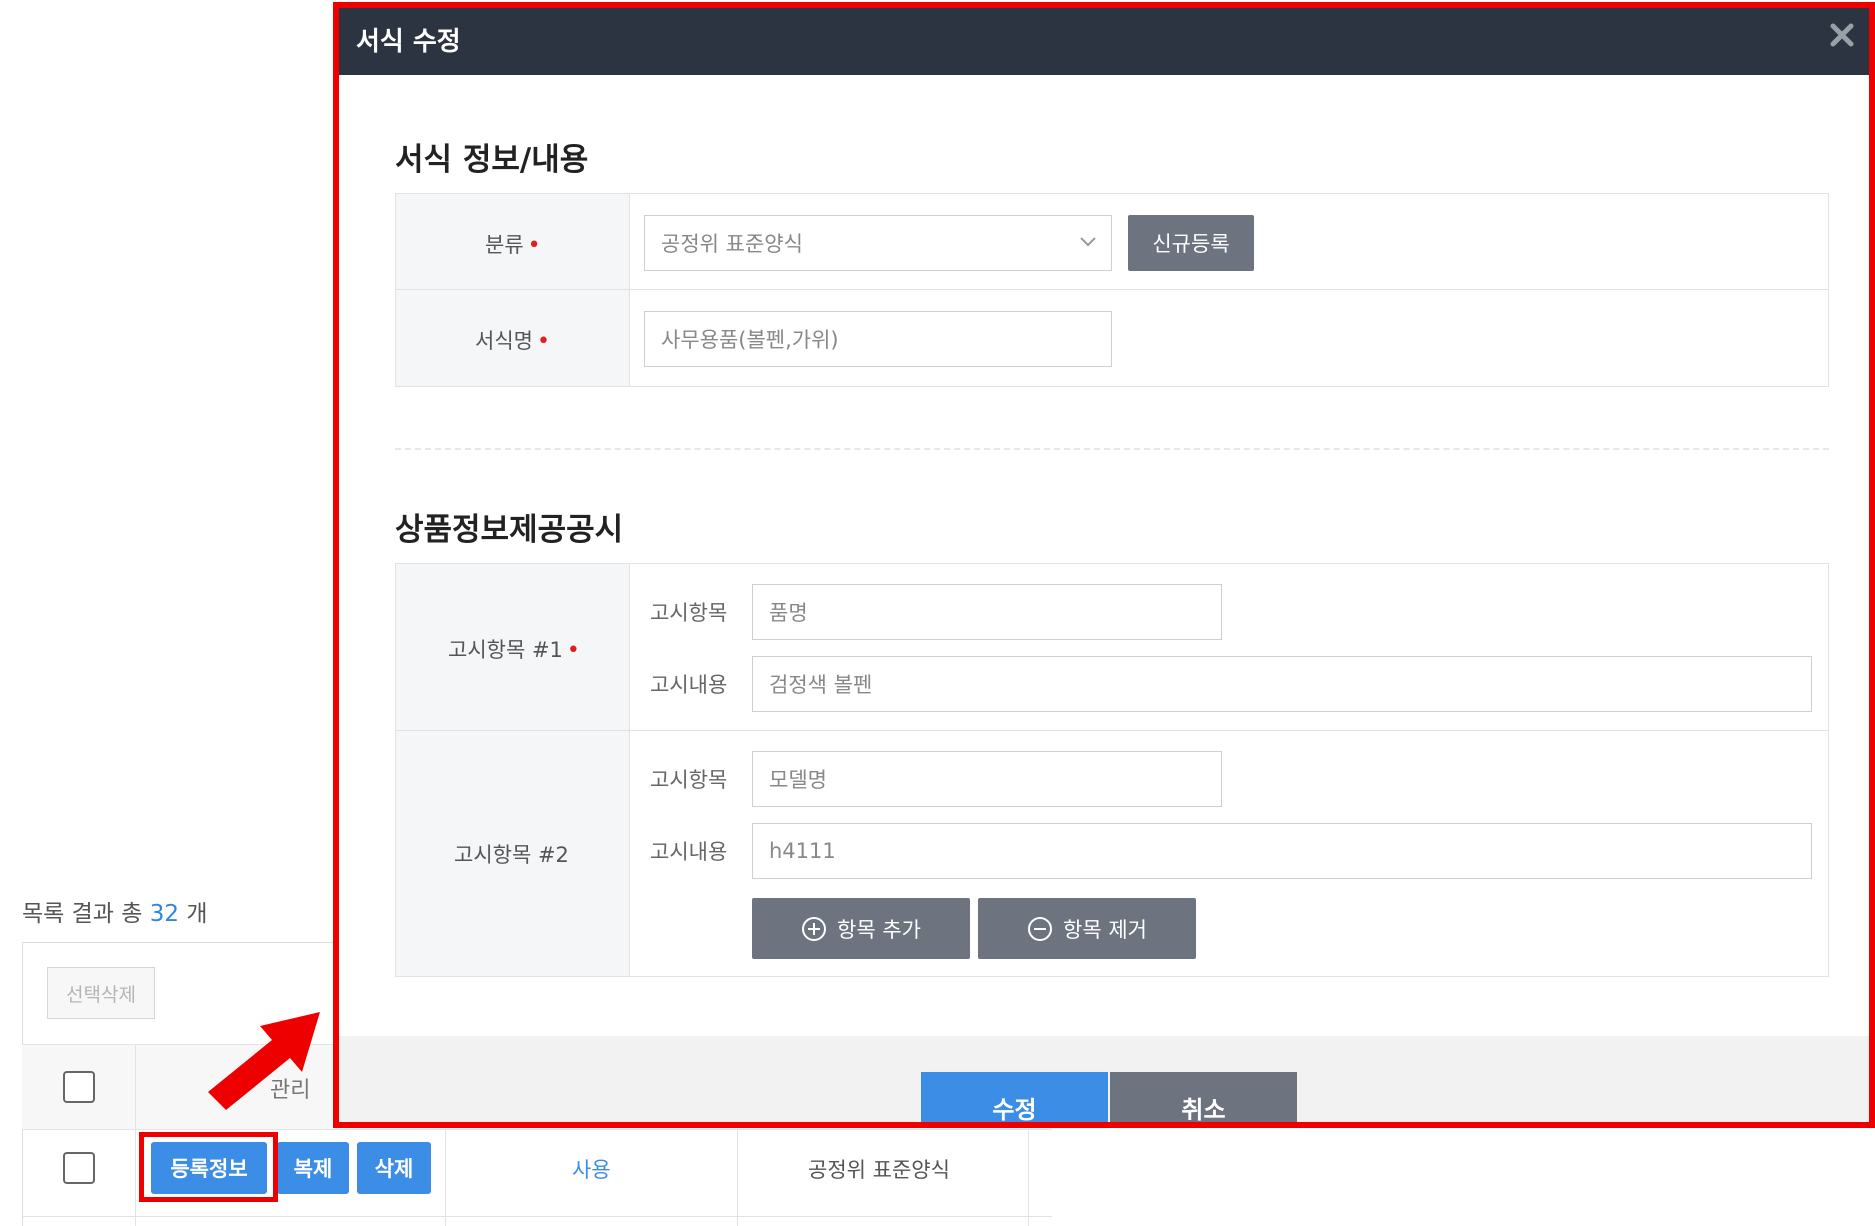 This screenshot has height=1226, width=1875. I want to click on form-name-input: 사무용품(볼펜,가위), so click(878, 339).